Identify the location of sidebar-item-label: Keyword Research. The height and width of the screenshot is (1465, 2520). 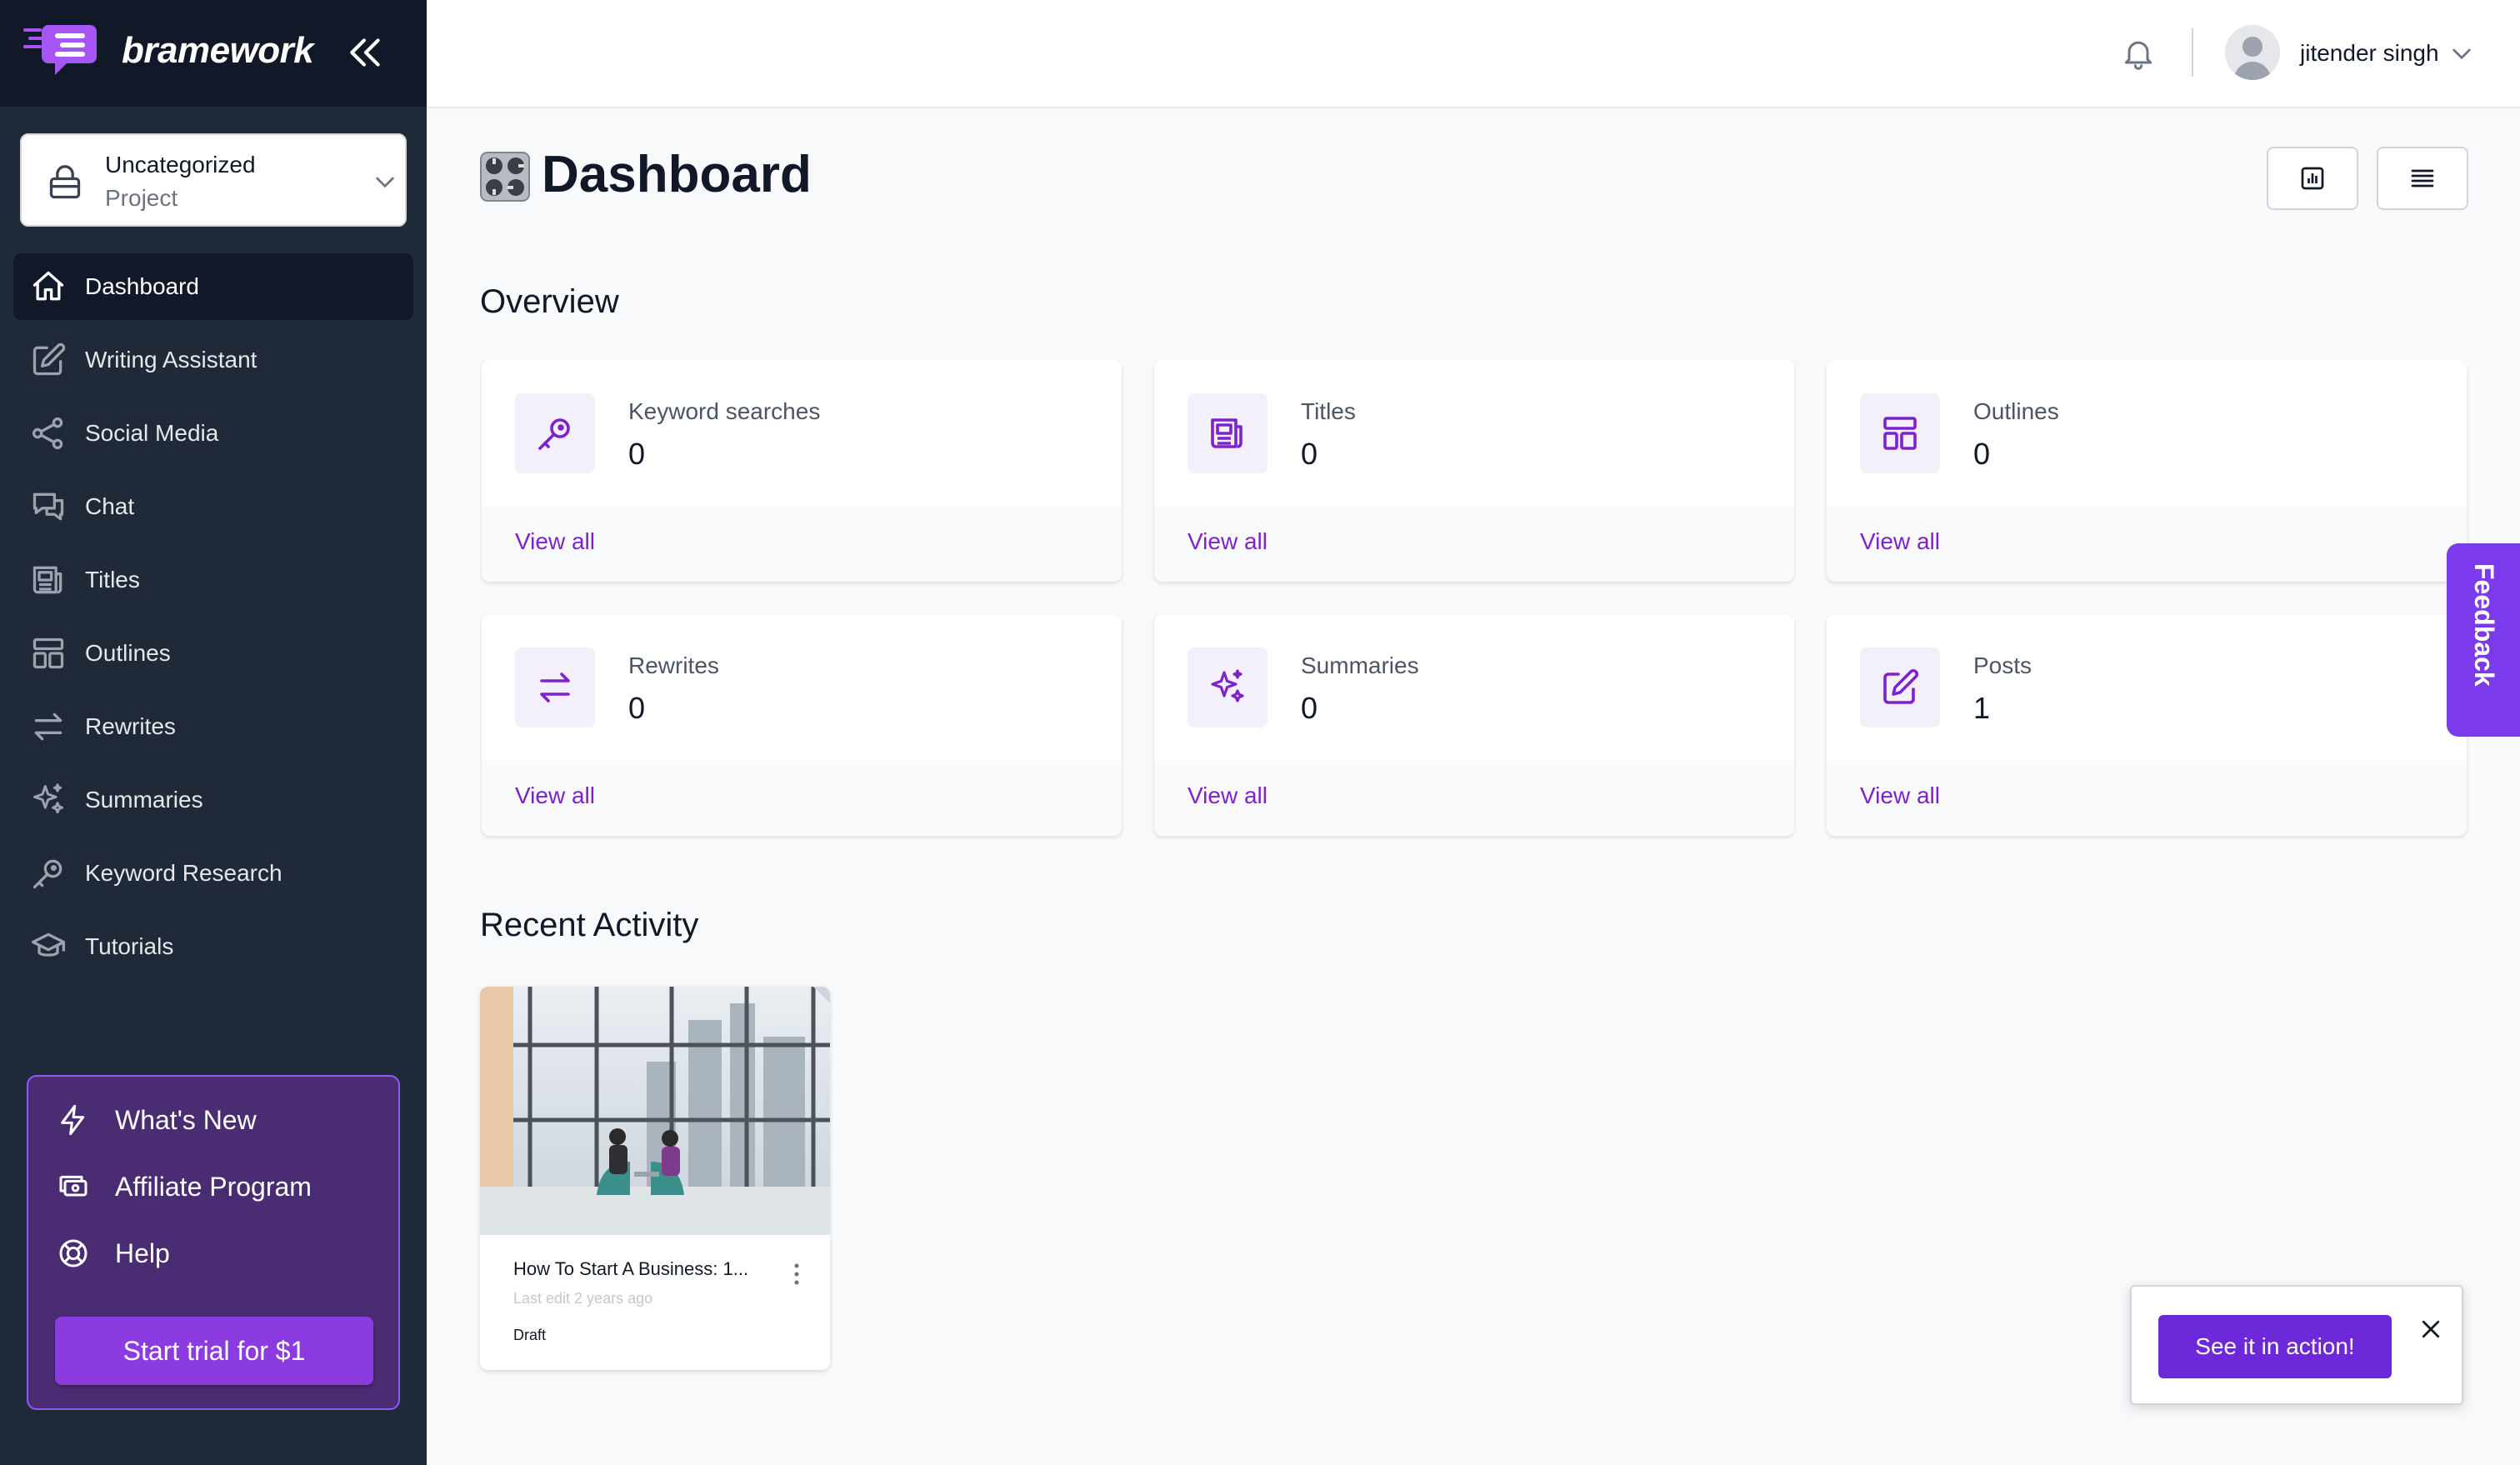
(183, 873).